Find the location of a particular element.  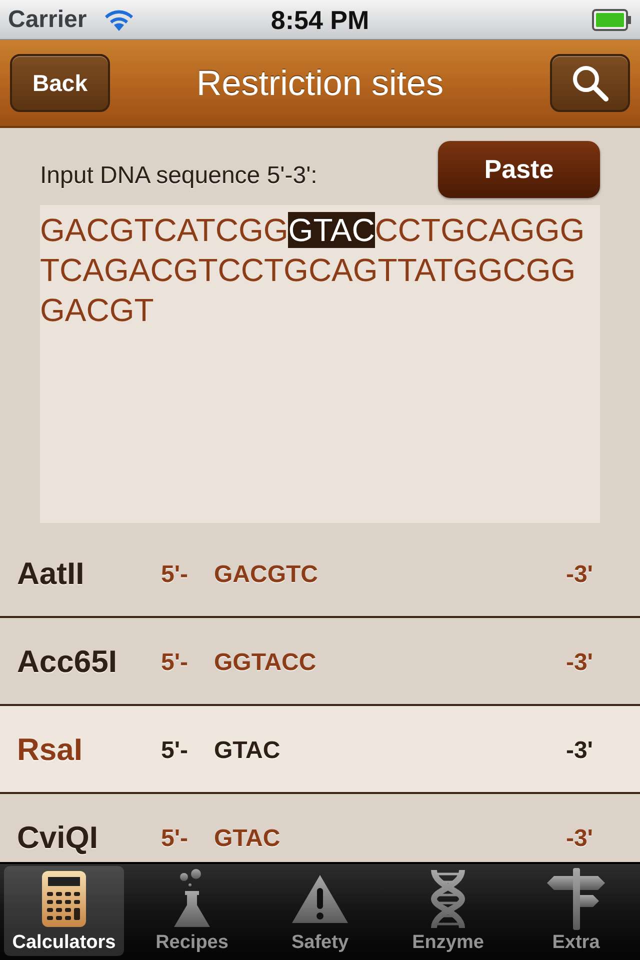

enzyme-name: Acc65I is located at coordinates (67, 661).